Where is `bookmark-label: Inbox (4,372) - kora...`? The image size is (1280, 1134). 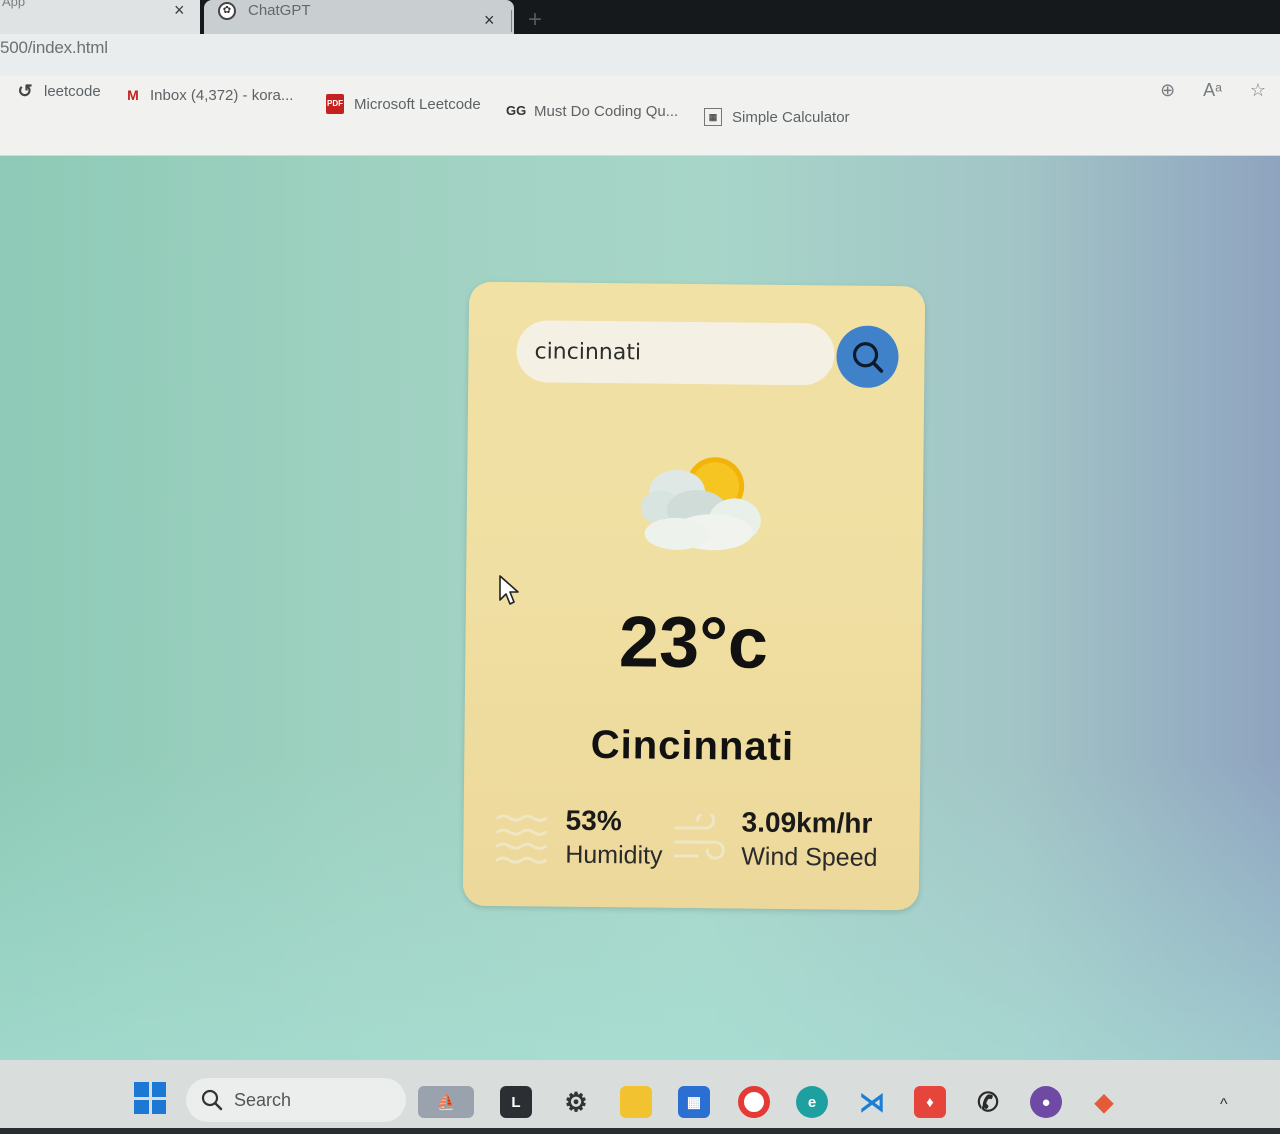 bookmark-label: Inbox (4,372) - kora... is located at coordinates (222, 95).